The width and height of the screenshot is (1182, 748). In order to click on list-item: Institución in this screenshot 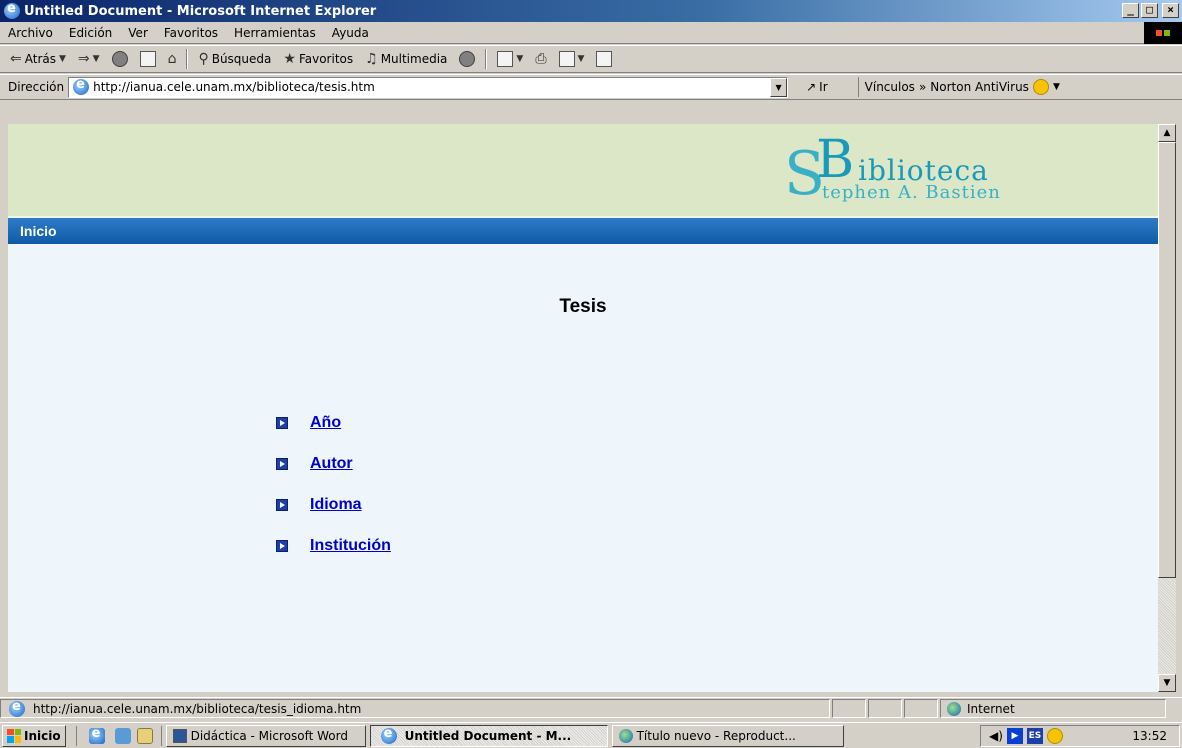, I will do `click(333, 545)`.